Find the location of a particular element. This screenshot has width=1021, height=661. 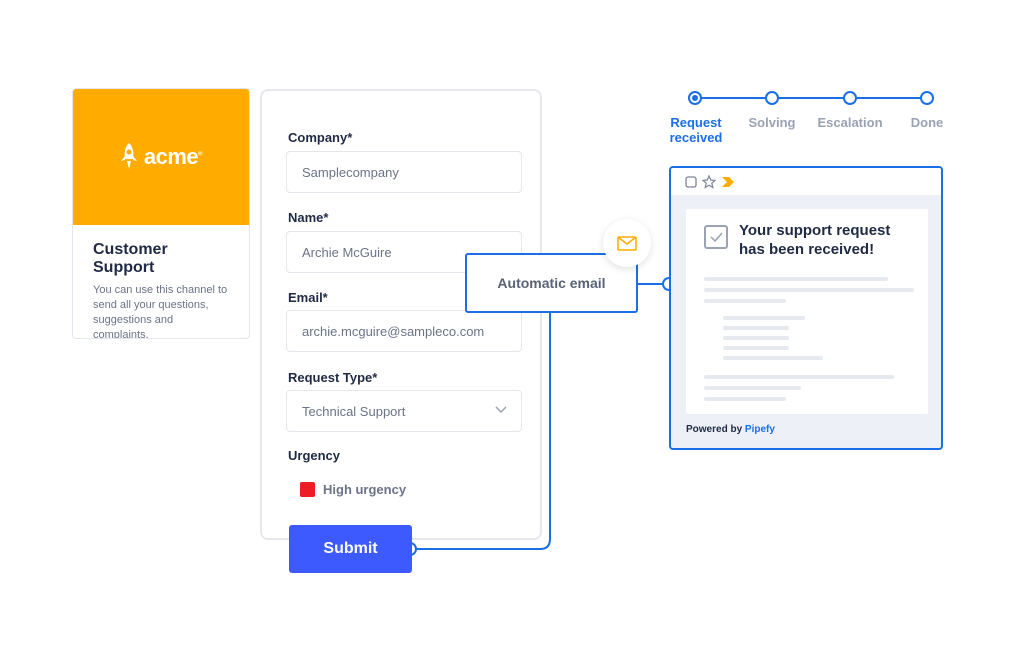

envelope-icon is located at coordinates (627, 243).